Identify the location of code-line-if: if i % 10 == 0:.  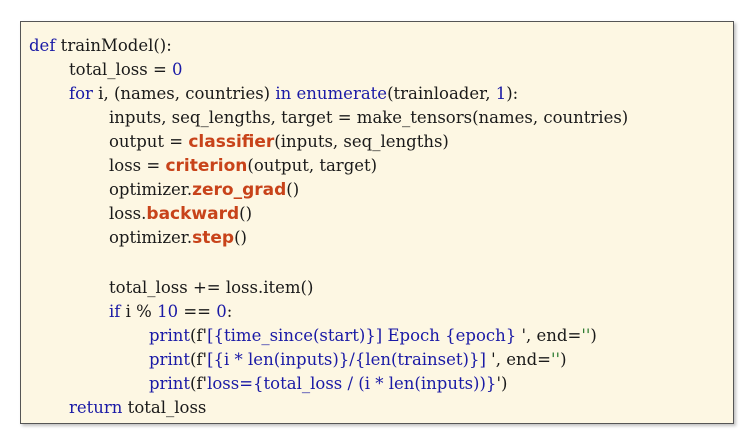
(170, 312).